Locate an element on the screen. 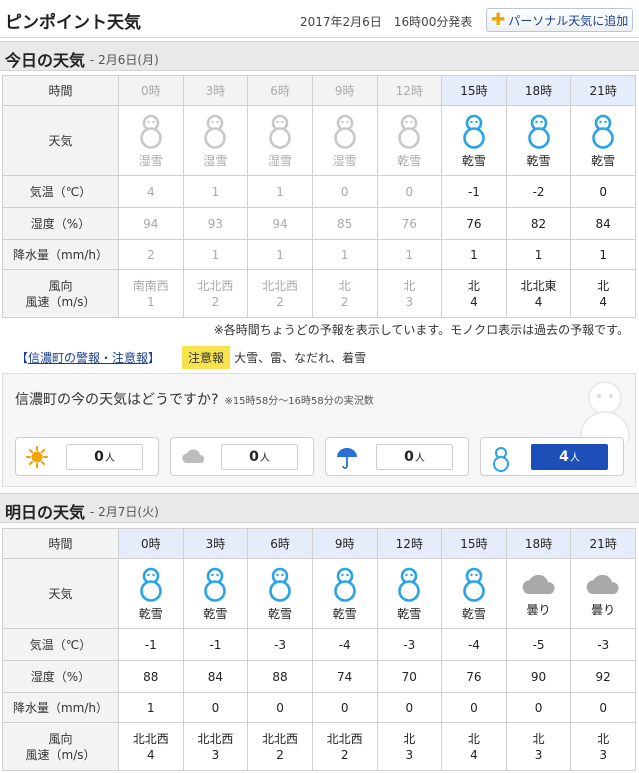 Image resolution: width=639 pixels, height=773 pixels. warning-link: 信濃町の警報・注意報 is located at coordinates (88, 357).